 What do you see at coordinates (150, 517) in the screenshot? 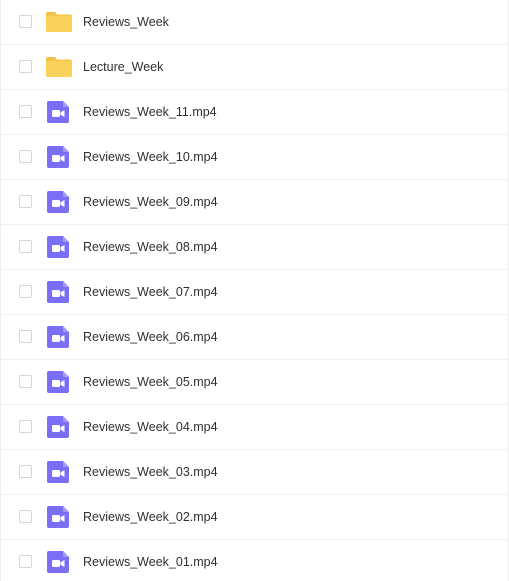
I see `file-name: Reviews_Week_02.mp4` at bounding box center [150, 517].